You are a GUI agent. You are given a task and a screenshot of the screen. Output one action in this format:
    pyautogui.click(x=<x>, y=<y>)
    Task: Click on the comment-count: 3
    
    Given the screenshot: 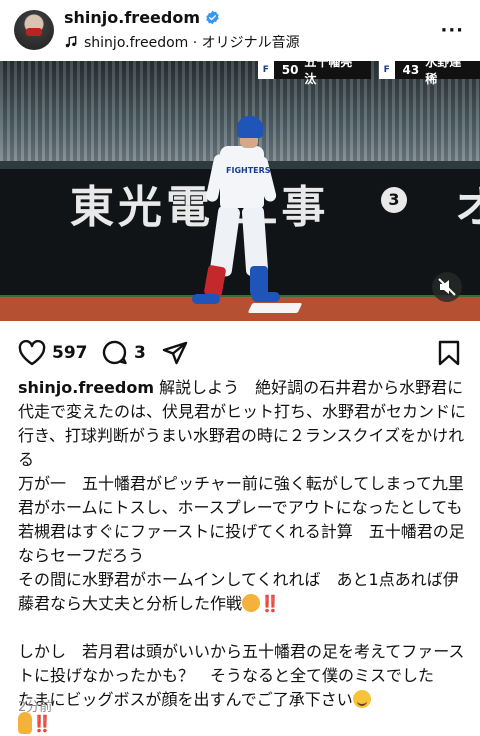 What is the action you would take?
    pyautogui.click(x=140, y=353)
    